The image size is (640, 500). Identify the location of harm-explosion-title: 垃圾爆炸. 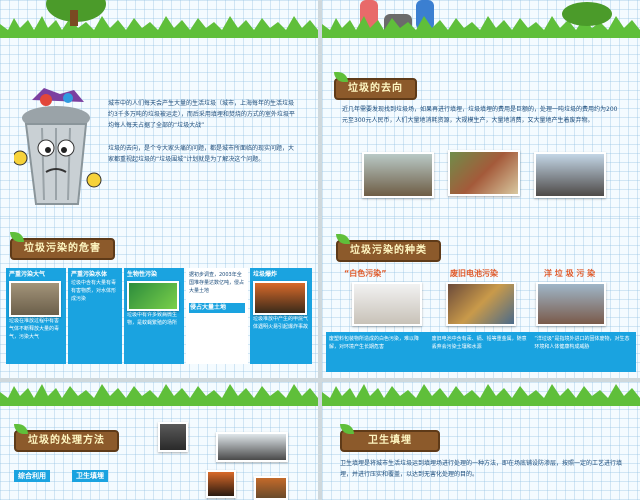
(265, 274).